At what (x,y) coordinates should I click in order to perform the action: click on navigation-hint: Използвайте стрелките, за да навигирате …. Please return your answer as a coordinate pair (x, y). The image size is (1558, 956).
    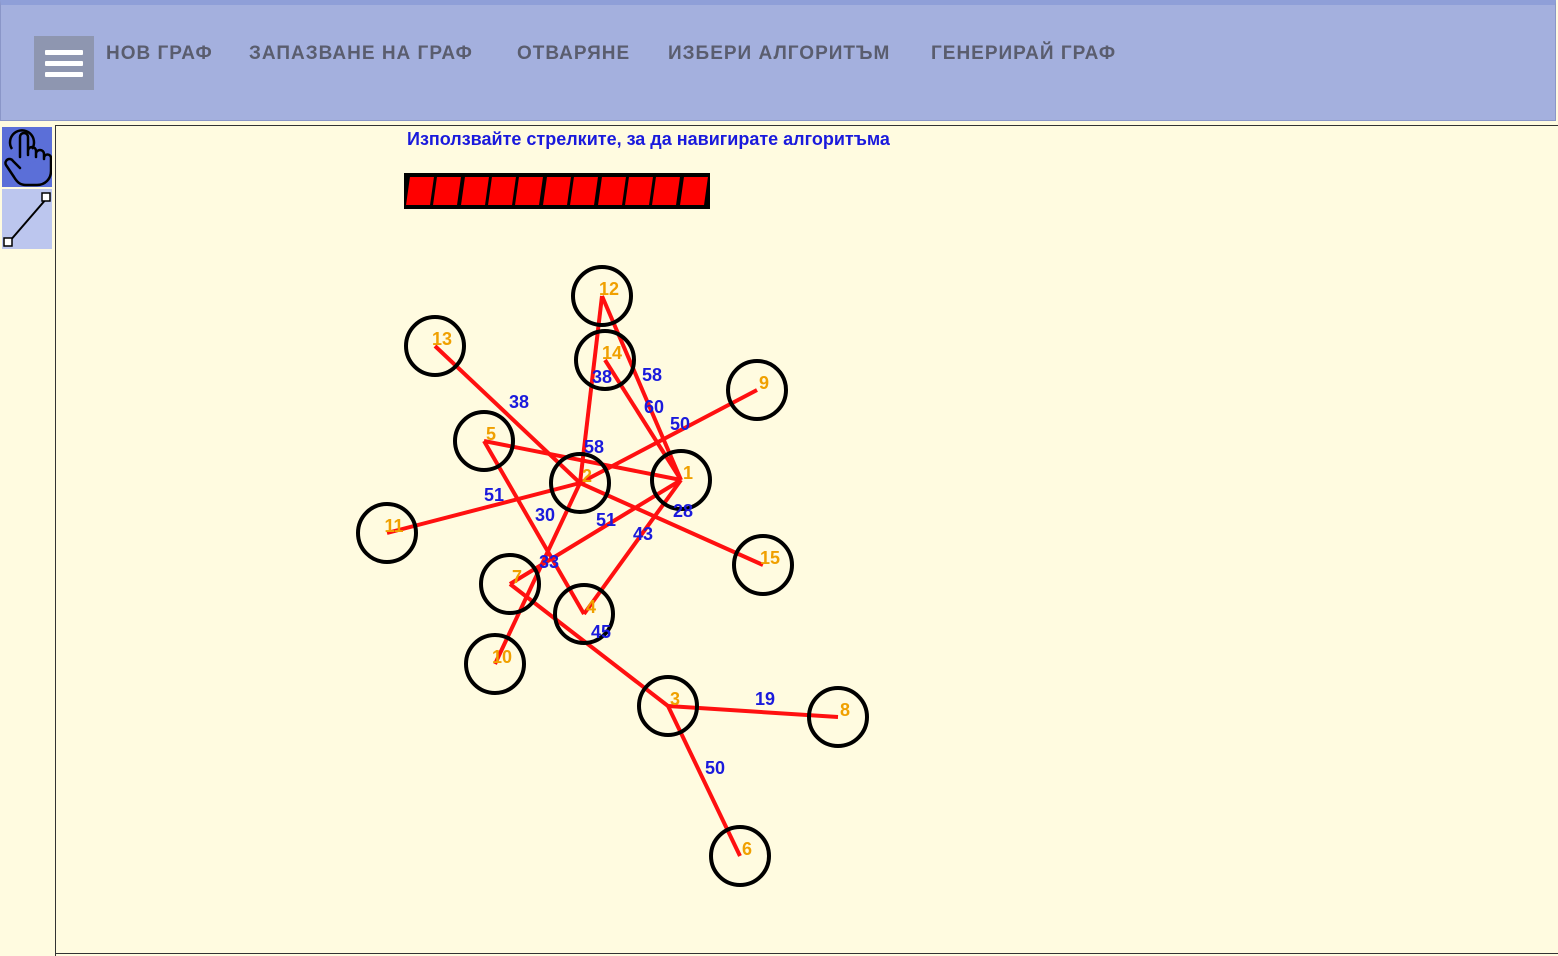
    Looking at the image, I should click on (648, 139).